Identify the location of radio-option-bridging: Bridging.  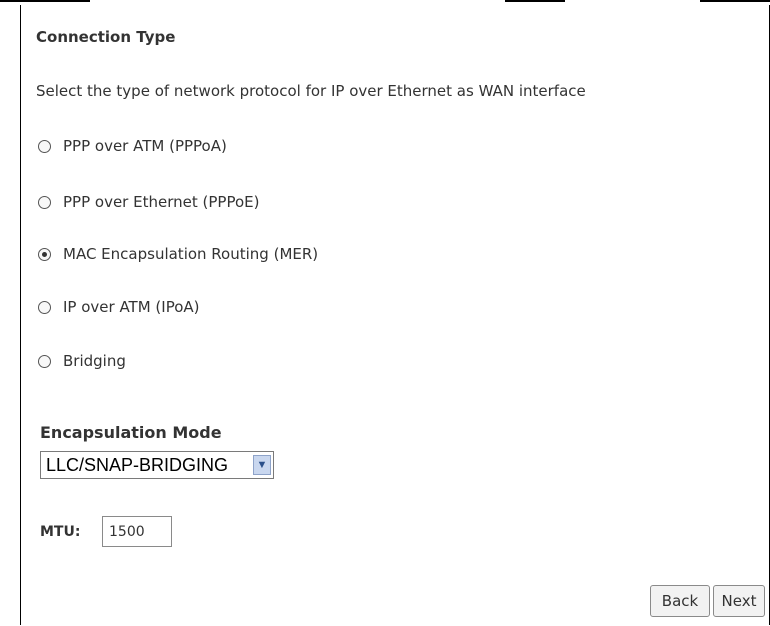
(82, 361).